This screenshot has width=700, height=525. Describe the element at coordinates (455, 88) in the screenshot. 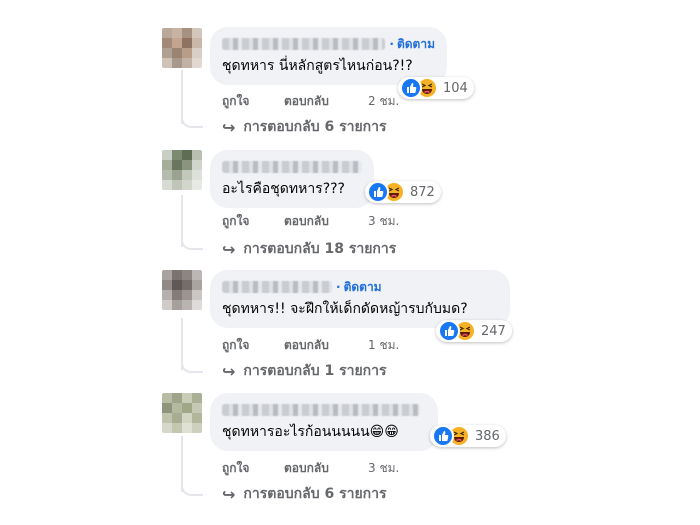

I see `reaction-count: 104` at that location.